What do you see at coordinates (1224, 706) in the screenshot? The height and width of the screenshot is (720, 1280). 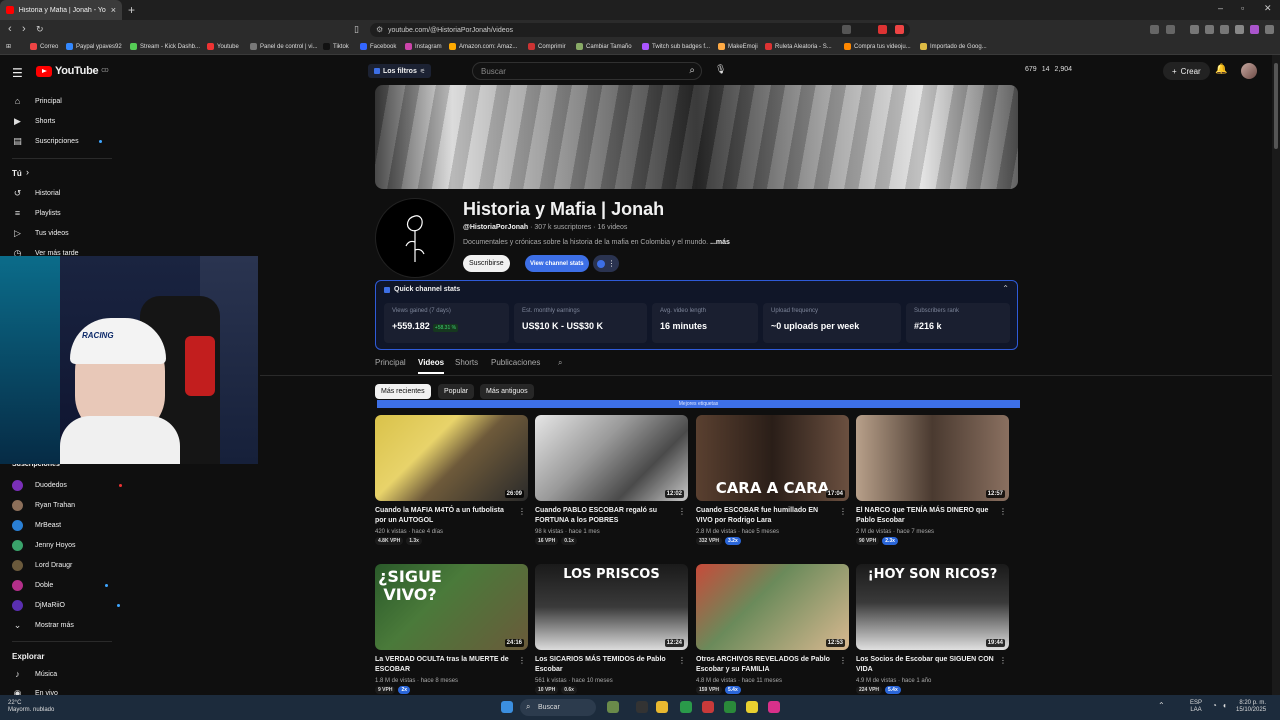 I see `volume-icon: ◖` at bounding box center [1224, 706].